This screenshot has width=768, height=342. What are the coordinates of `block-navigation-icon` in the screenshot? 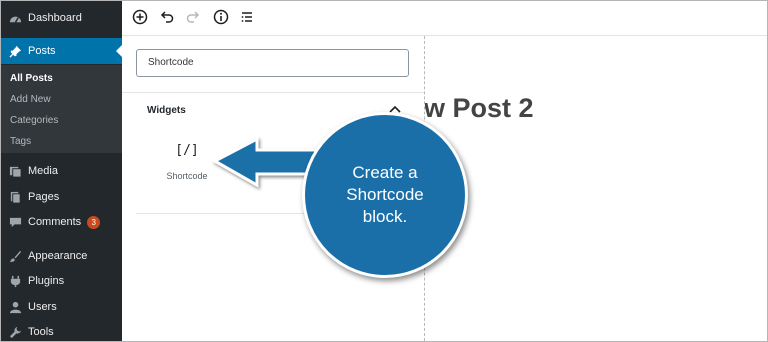 It's located at (246, 17).